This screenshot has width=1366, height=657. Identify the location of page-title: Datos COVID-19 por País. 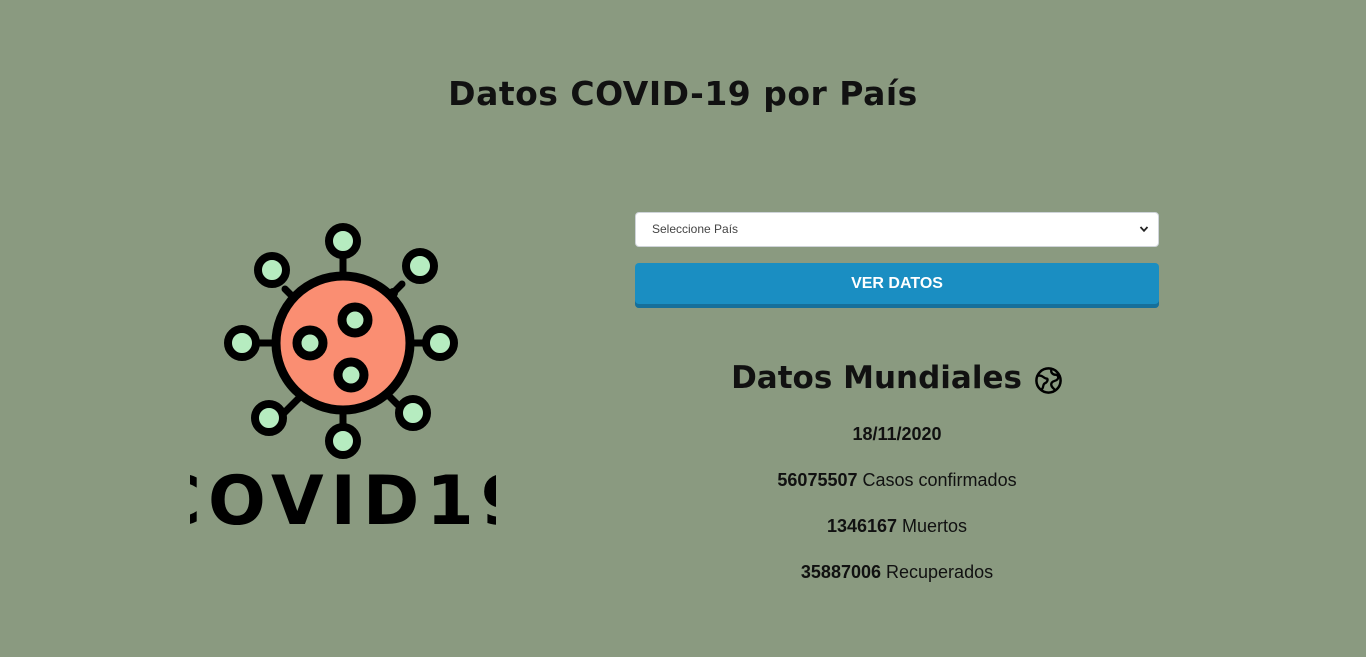
(683, 93).